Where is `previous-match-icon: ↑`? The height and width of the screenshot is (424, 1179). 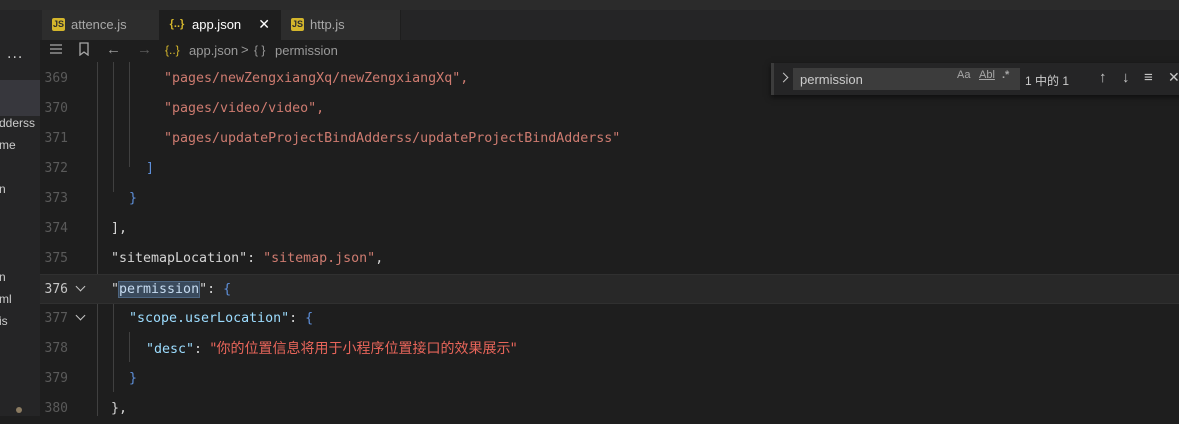 previous-match-icon: ↑ is located at coordinates (1103, 77).